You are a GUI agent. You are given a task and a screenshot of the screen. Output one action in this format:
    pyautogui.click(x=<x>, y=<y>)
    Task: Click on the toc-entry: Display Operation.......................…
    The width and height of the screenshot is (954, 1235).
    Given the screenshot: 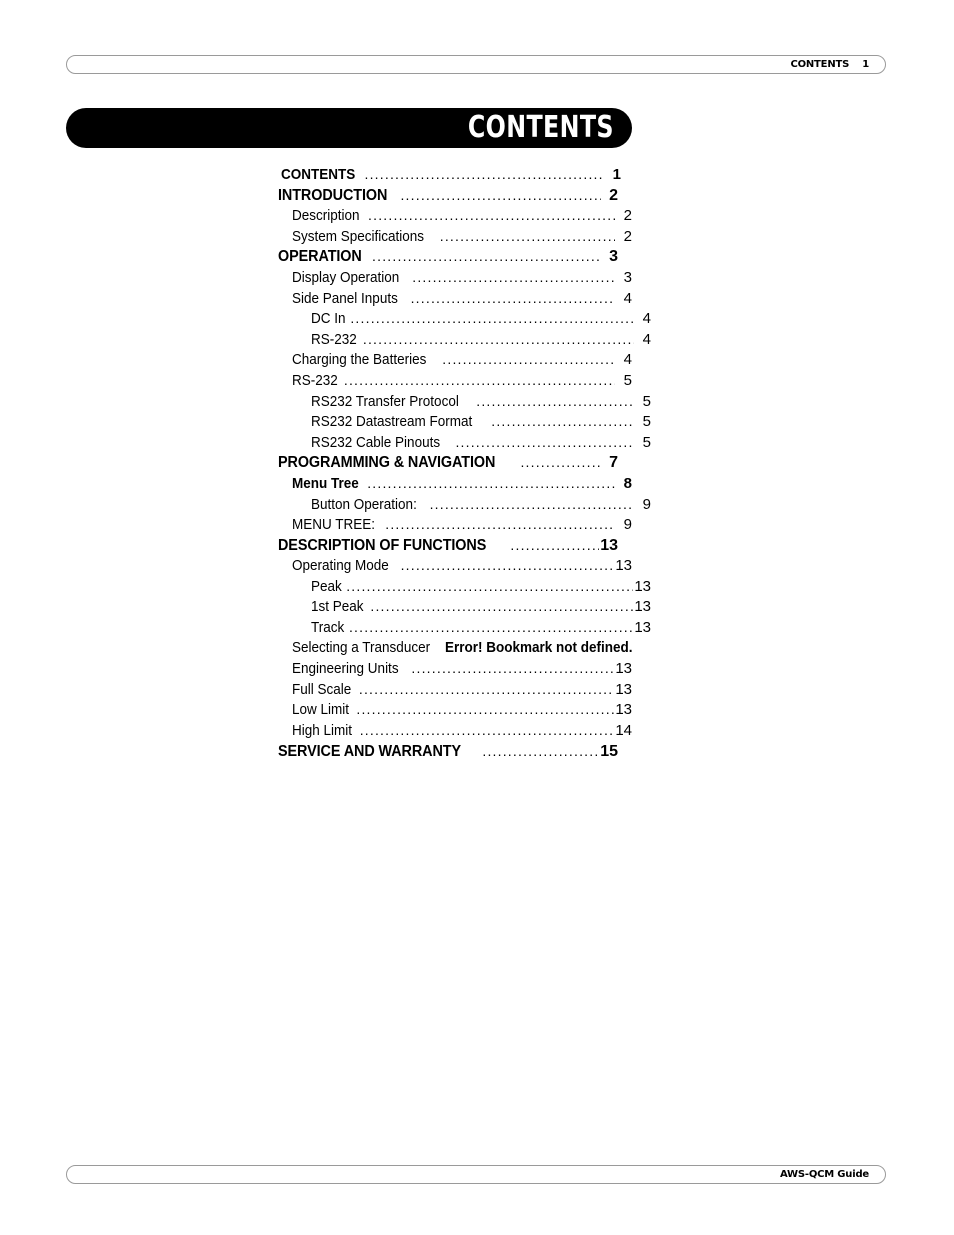 What is the action you would take?
    pyautogui.click(x=462, y=277)
    